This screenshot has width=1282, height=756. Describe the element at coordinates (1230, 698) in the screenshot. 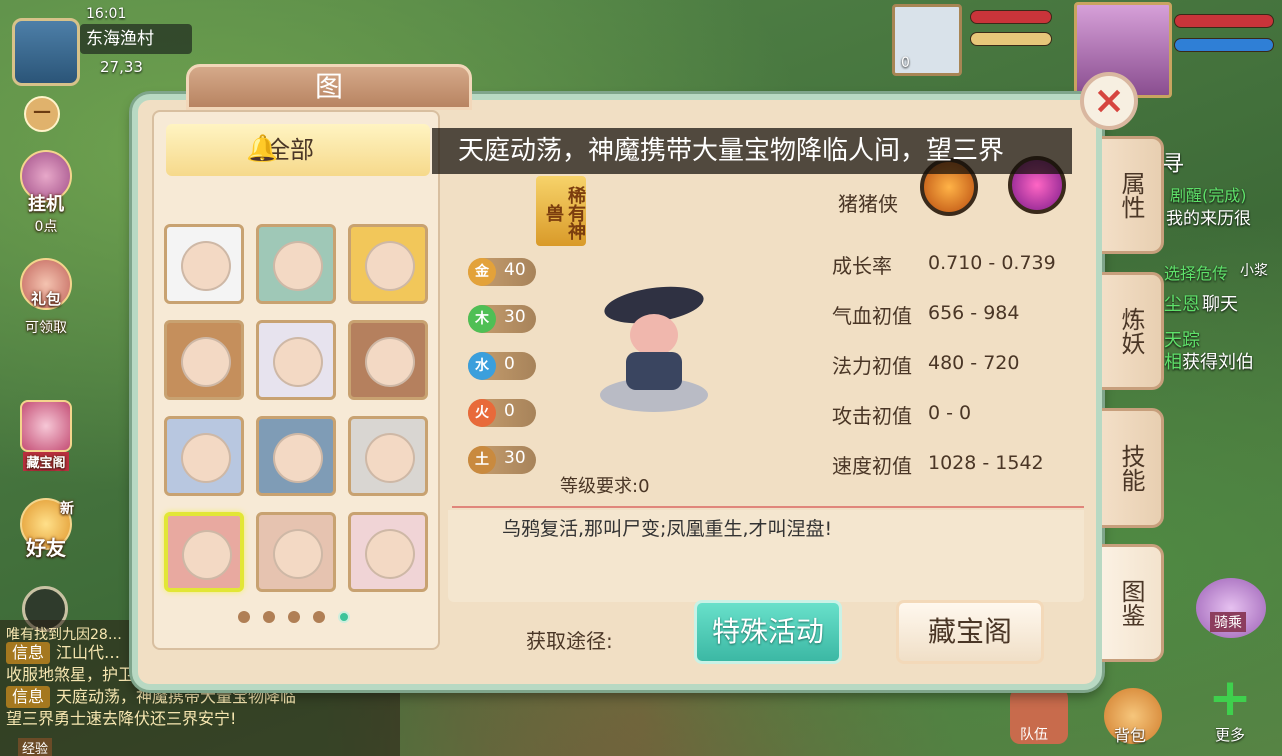

I see `plus-icon: +` at that location.